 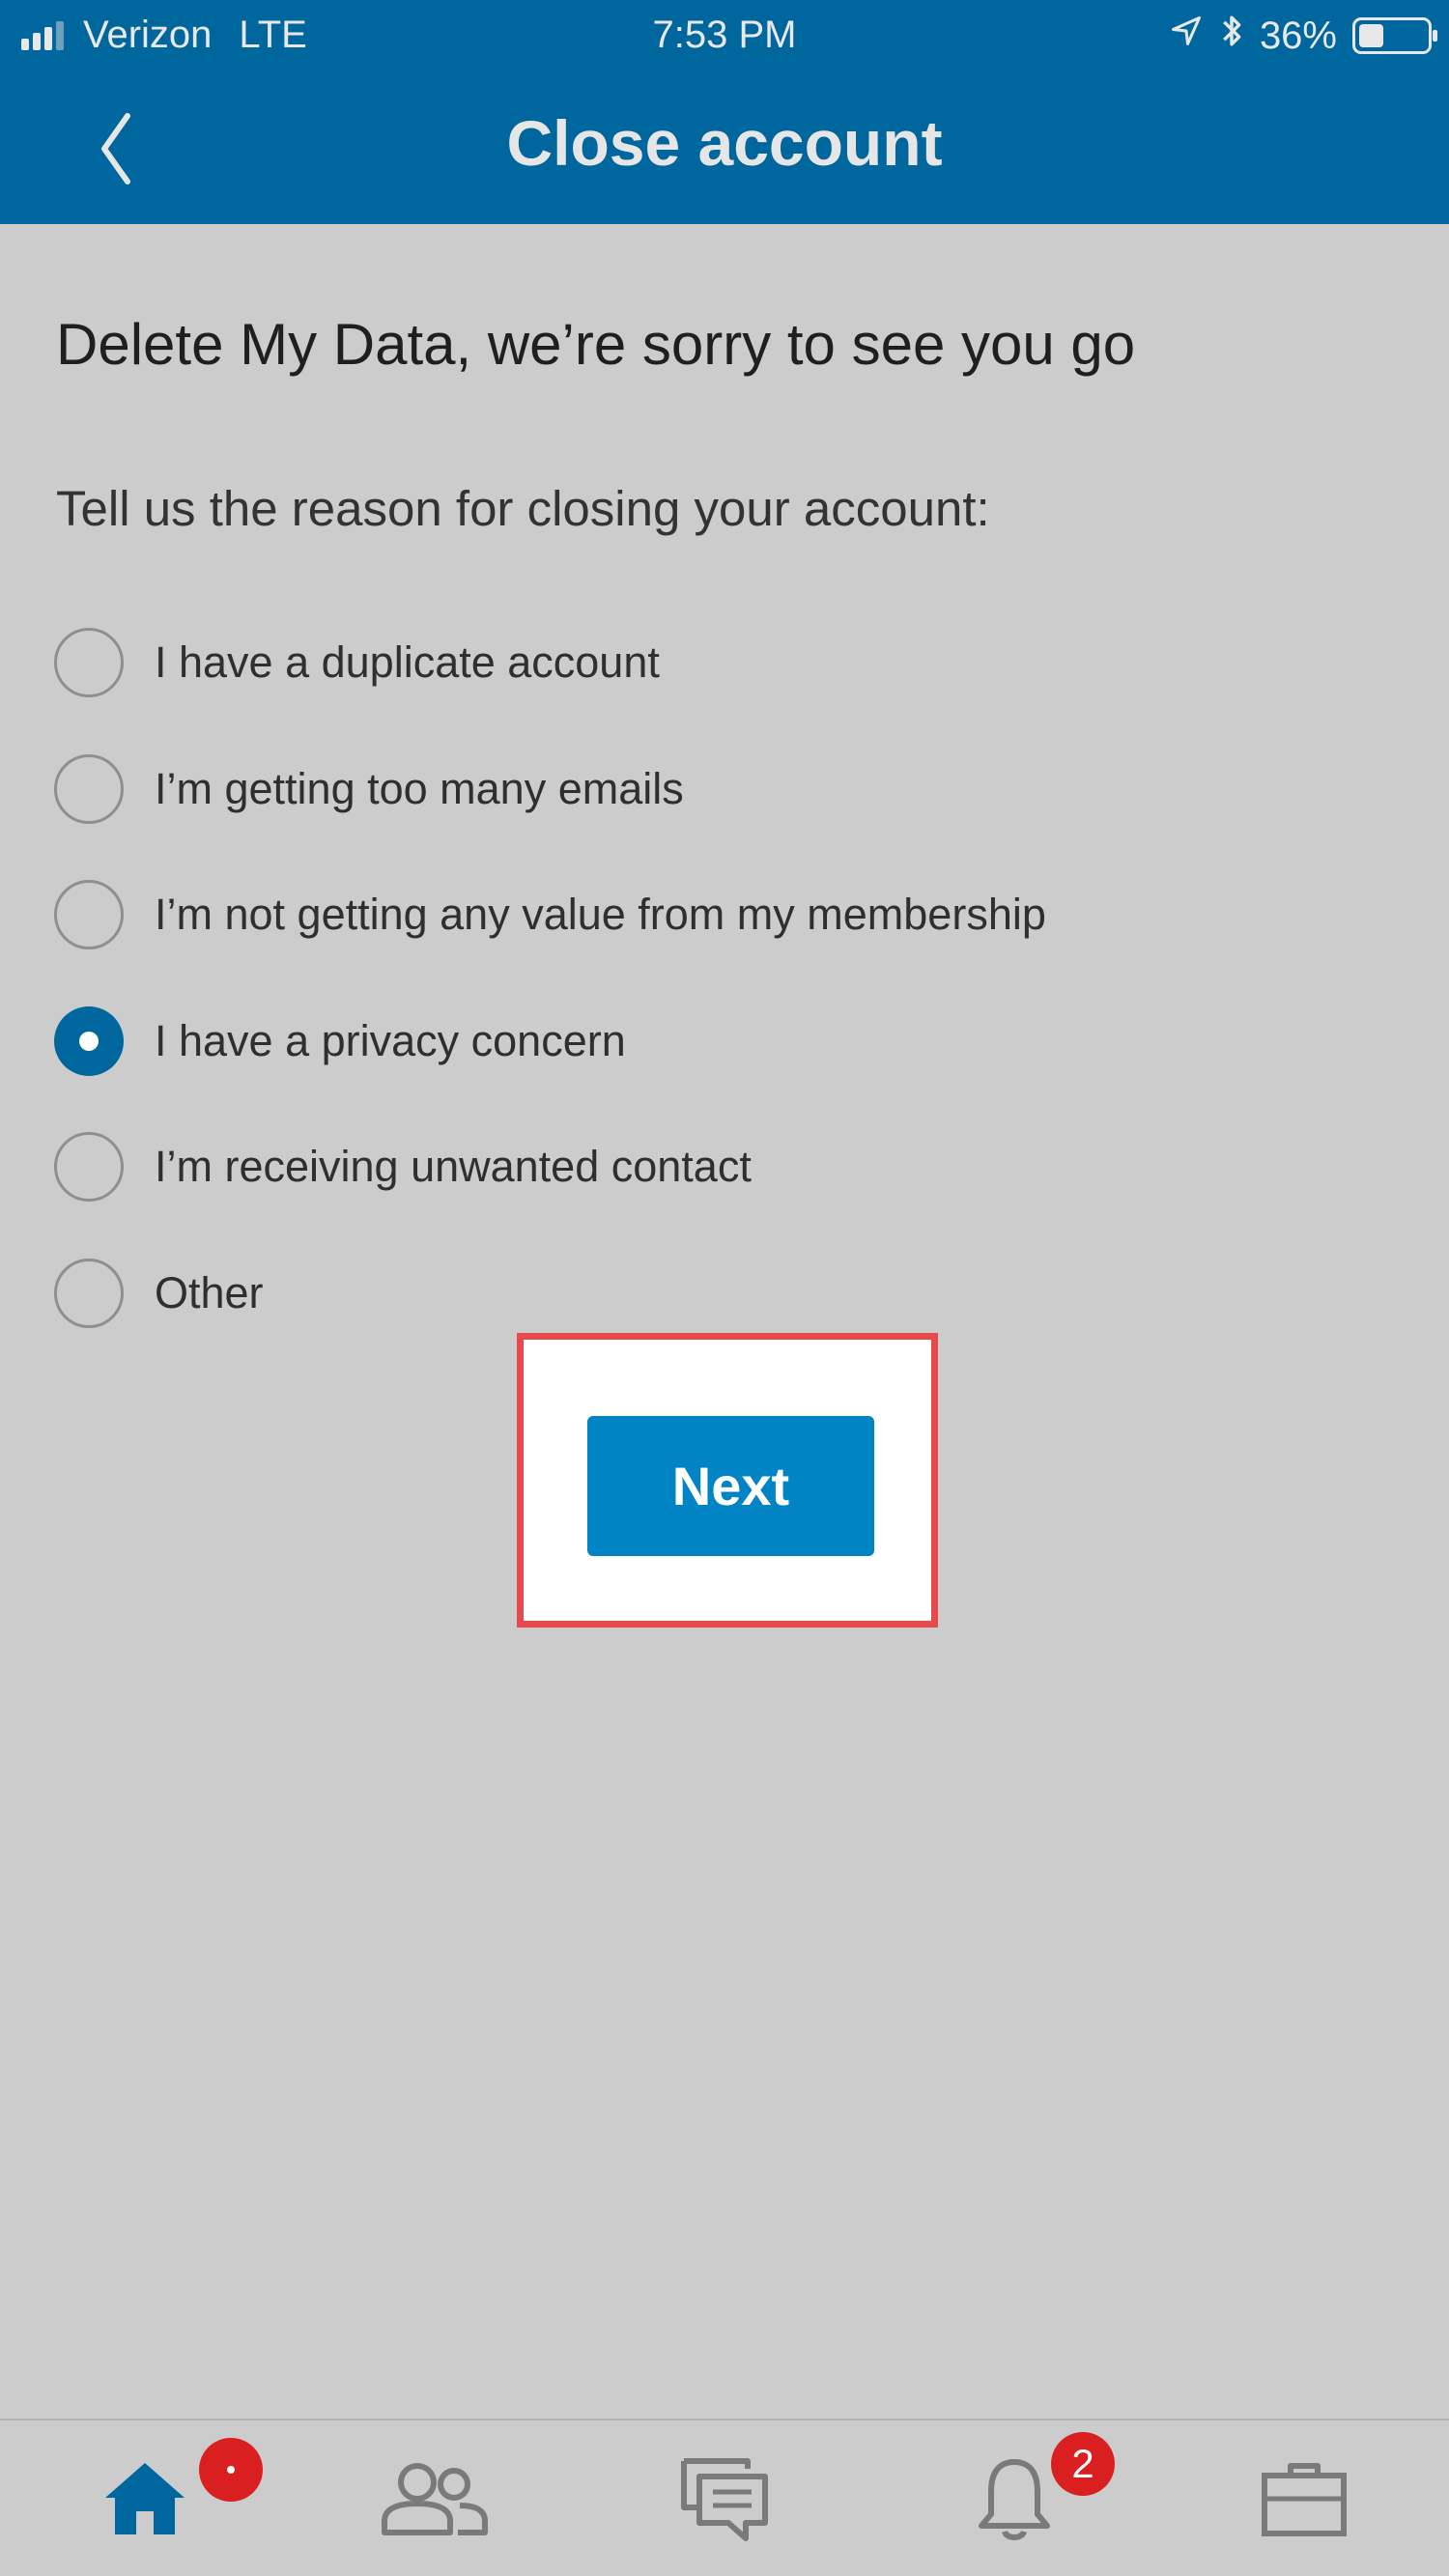 What do you see at coordinates (724, 143) in the screenshot?
I see `page-title: Close account` at bounding box center [724, 143].